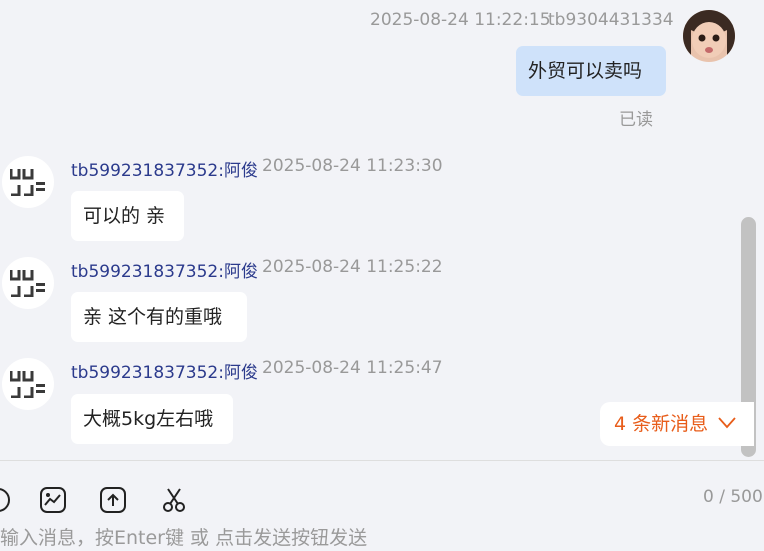  Describe the element at coordinates (591, 71) in the screenshot. I see `message-bubble-outgoing: 外贸可以卖吗` at that location.